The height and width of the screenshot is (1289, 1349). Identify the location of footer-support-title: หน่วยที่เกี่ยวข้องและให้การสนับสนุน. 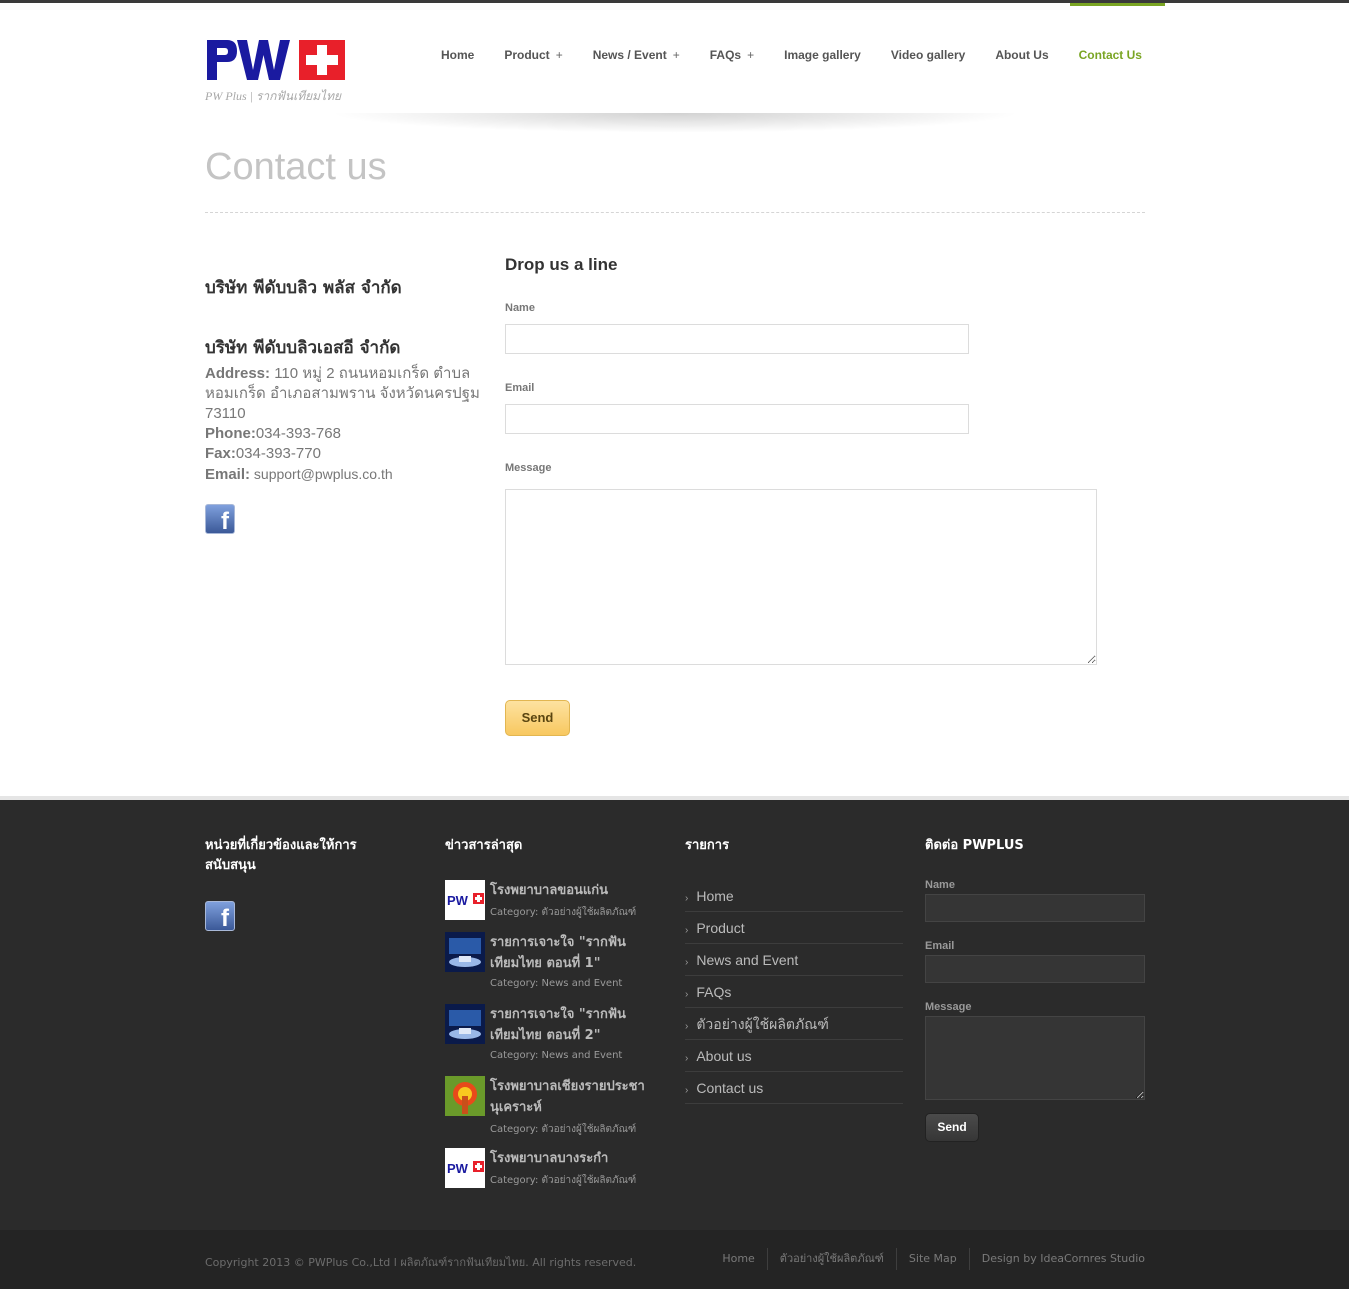
(281, 855).